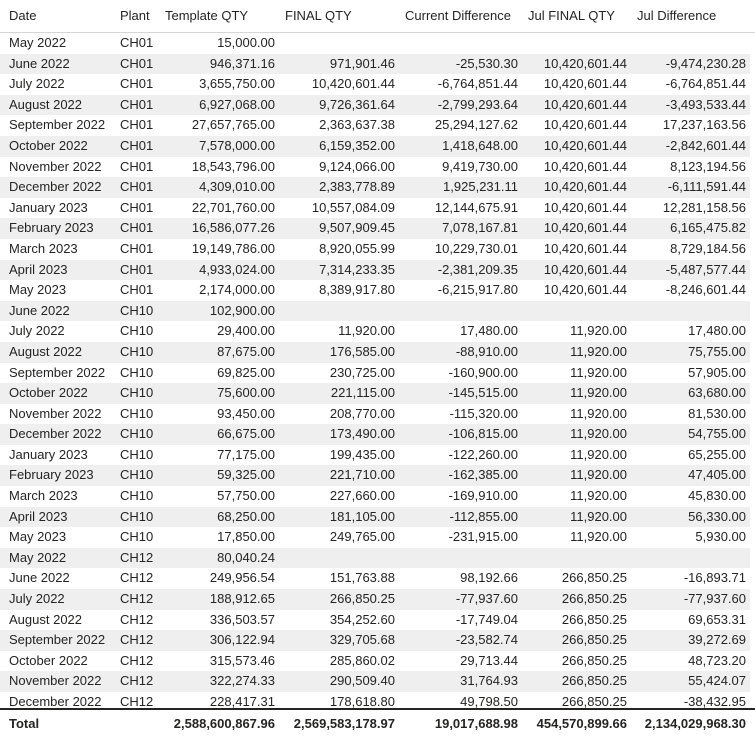 This screenshot has width=755, height=737. What do you see at coordinates (318, 16) in the screenshot?
I see `header-final-qty: FINAL QTY` at bounding box center [318, 16].